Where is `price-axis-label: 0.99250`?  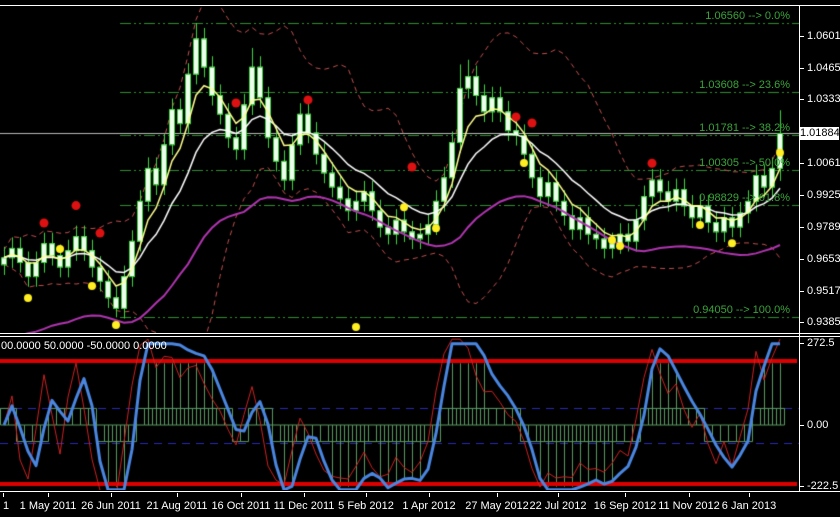
price-axis-label: 0.99250 is located at coordinates (823, 195).